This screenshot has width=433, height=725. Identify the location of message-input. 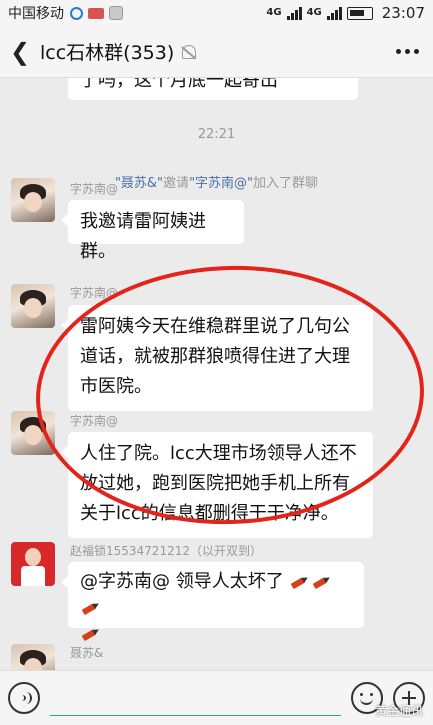
(195, 698).